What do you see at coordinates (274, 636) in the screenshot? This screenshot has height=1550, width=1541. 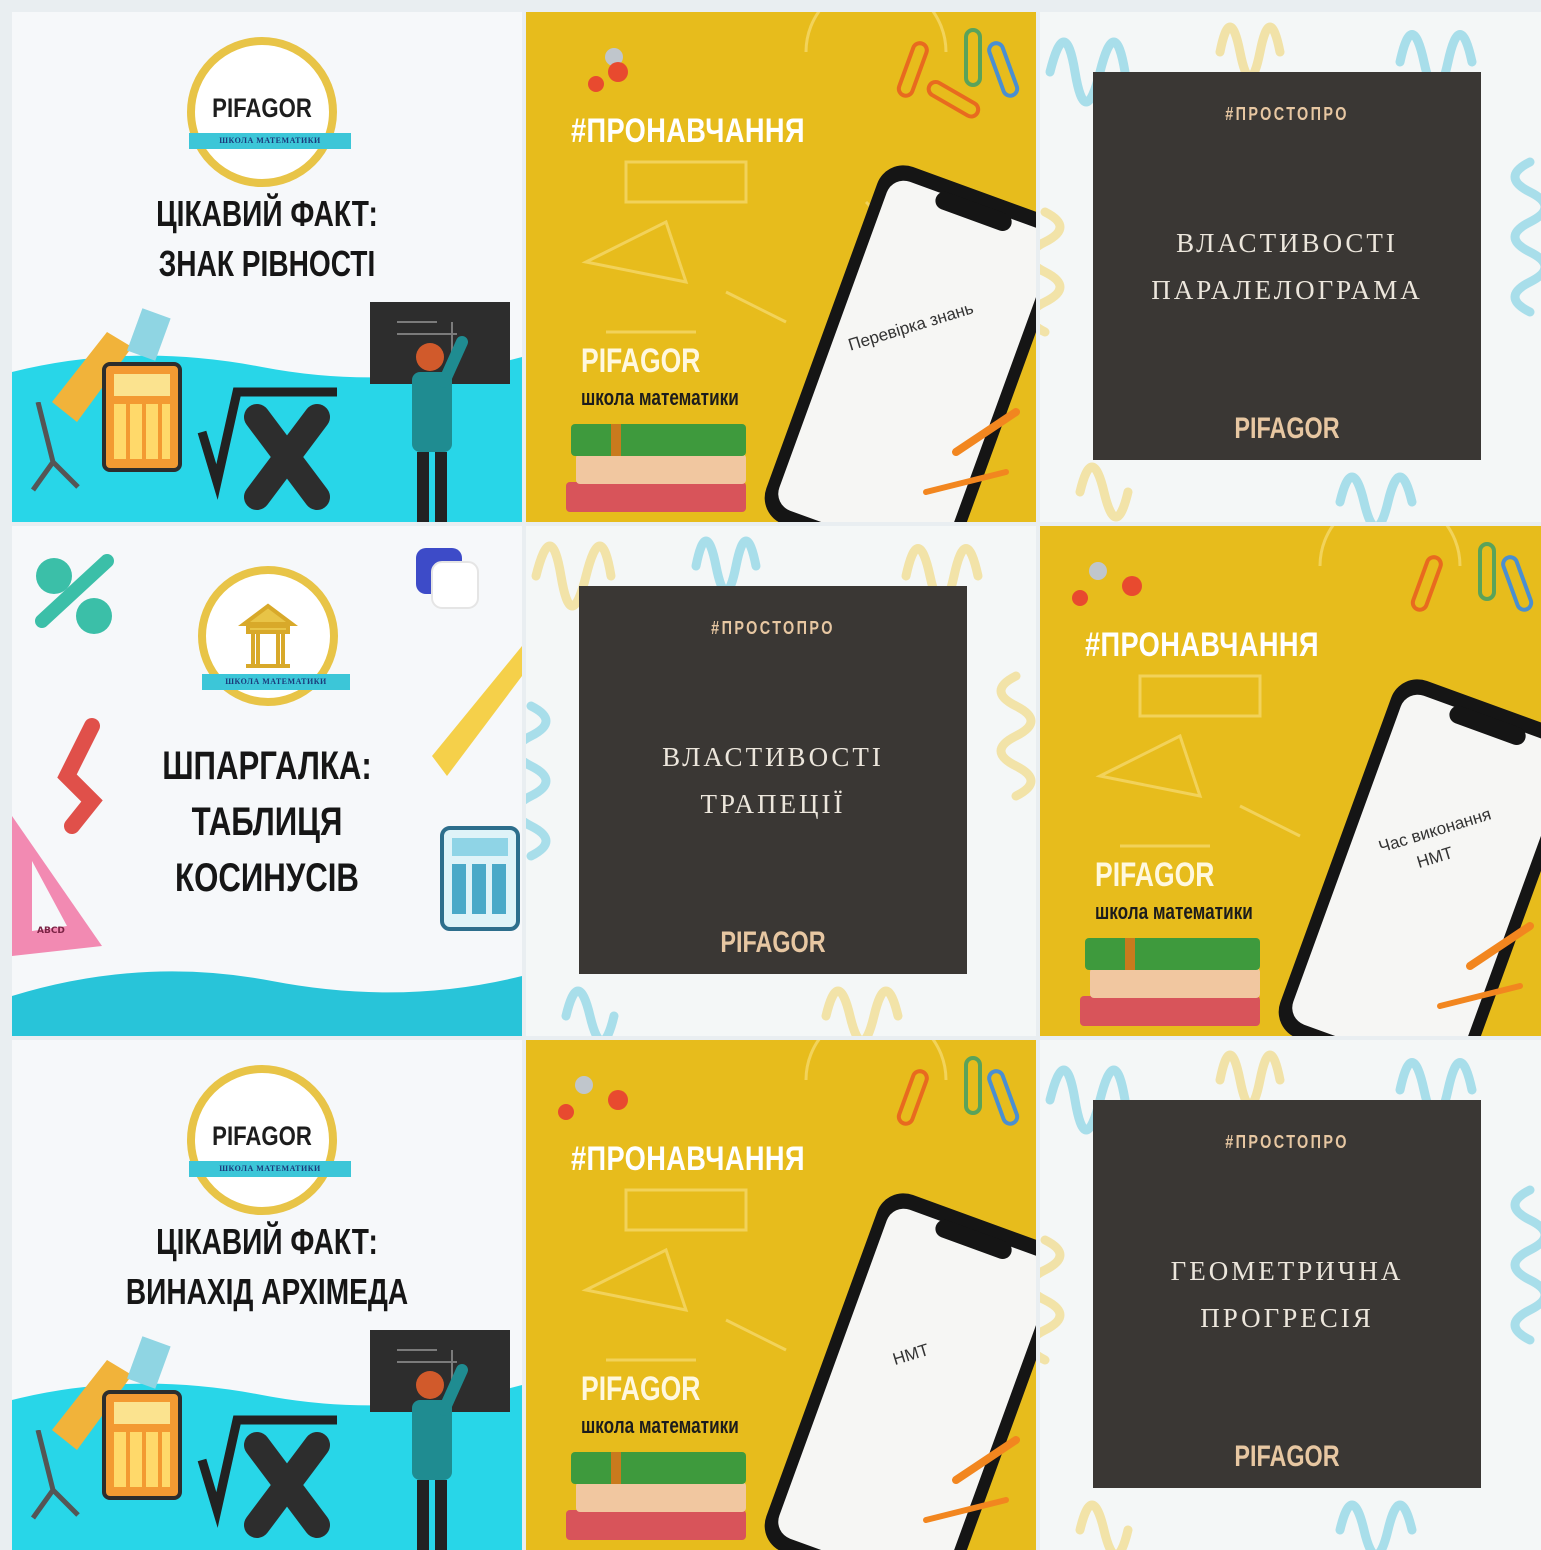 I see `school-badge: ШКОЛА МАТЕМАТИКИ` at bounding box center [274, 636].